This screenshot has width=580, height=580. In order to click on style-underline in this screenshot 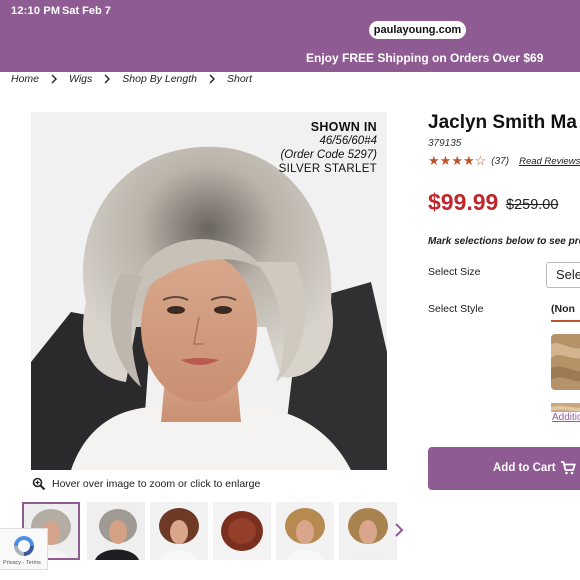, I will do `click(565, 321)`.